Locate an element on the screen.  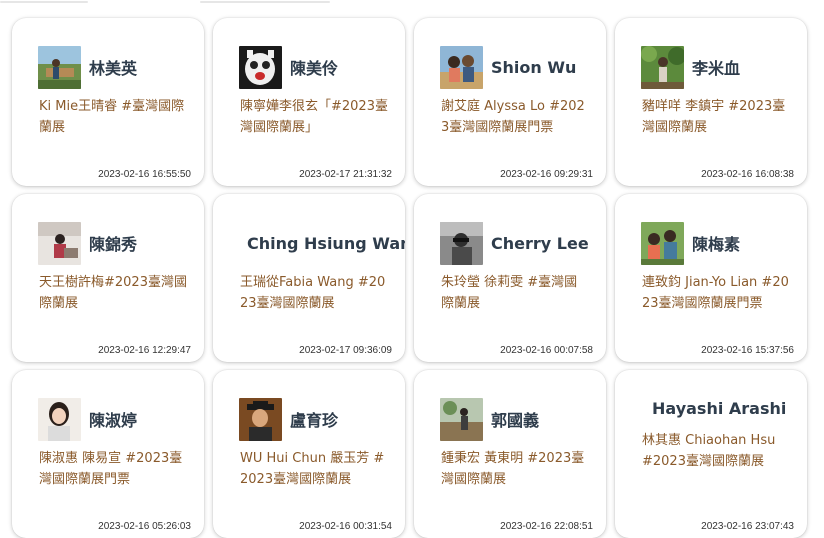
comment-text: WU Hui Chun 嚴玉芳 #2023臺灣國際蘭展 is located at coordinates (312, 469).